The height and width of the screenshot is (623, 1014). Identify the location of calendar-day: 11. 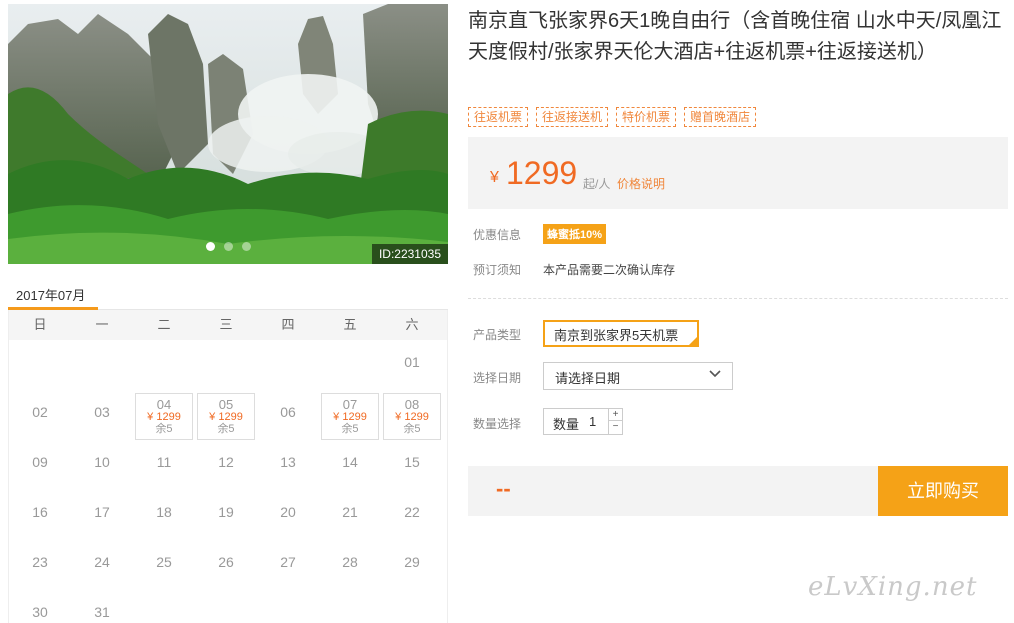
(164, 465).